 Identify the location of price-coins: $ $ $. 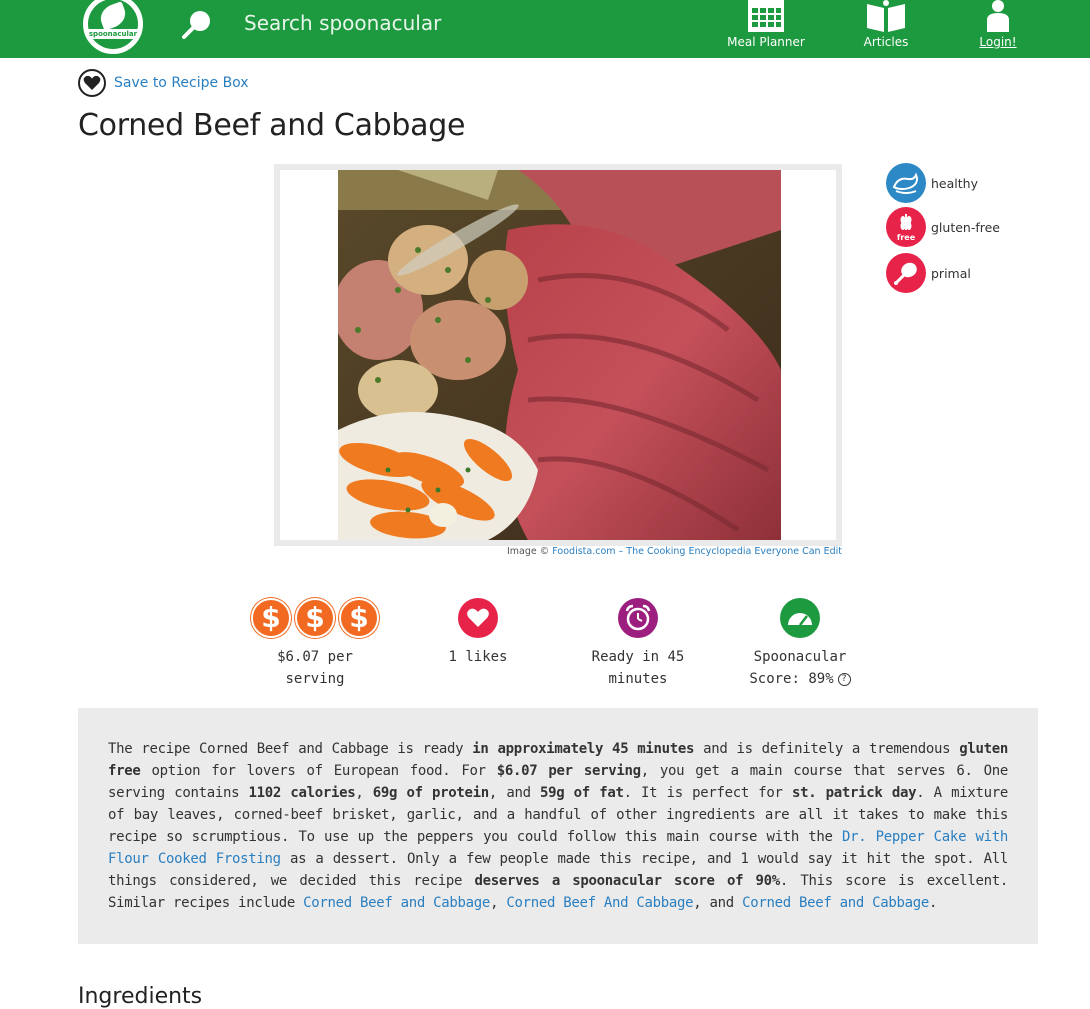
(315, 618).